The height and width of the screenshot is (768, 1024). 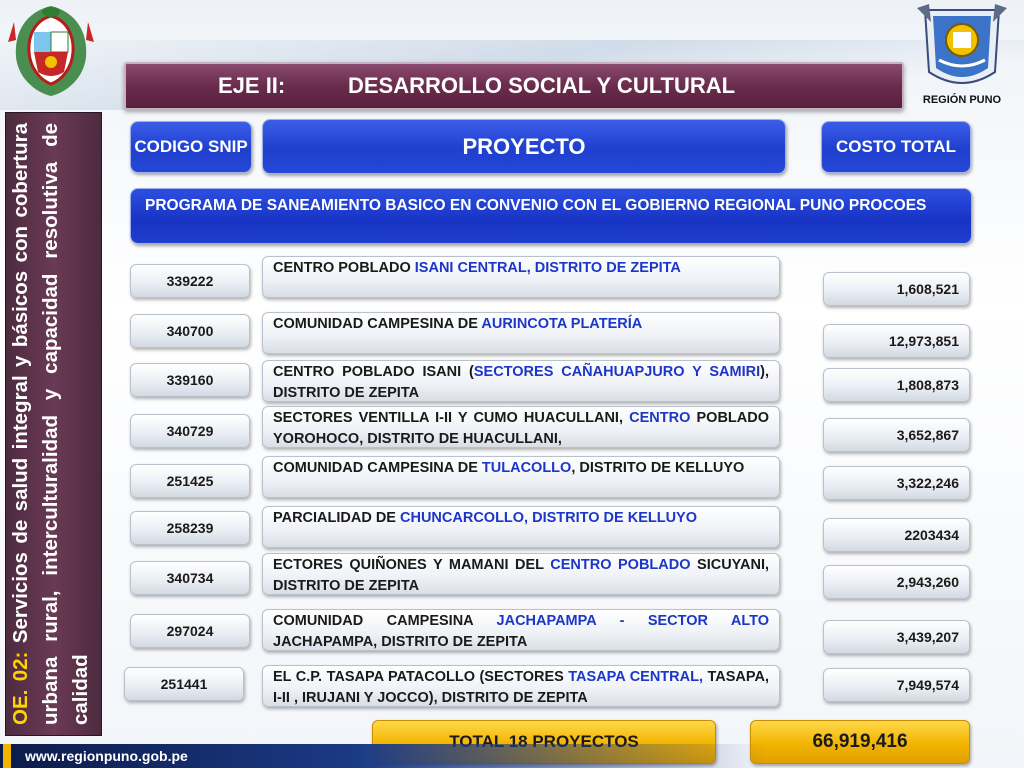 What do you see at coordinates (896, 385) in the screenshot?
I see `project-cost-cell: 1,808,873` at bounding box center [896, 385].